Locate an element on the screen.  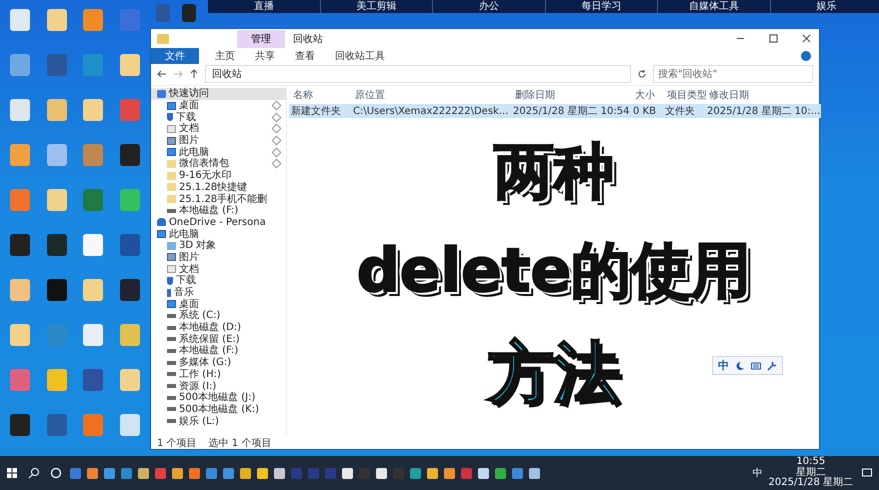
category-link: 每日学习 is located at coordinates (602, 6).